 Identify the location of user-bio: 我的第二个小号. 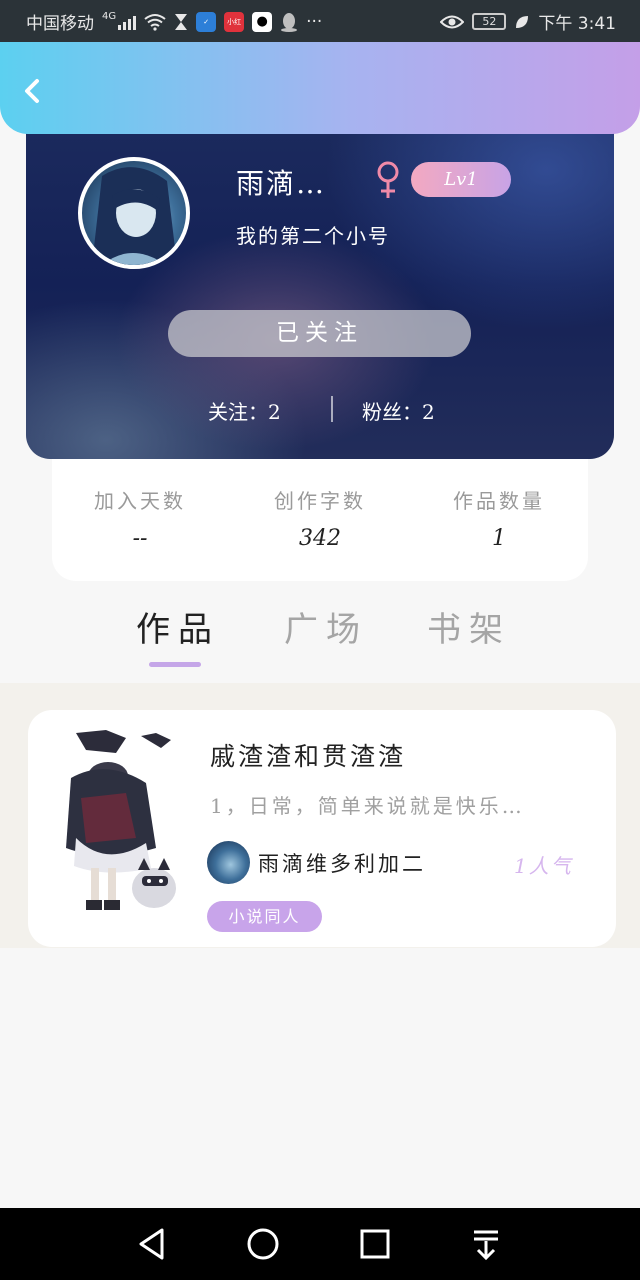
(313, 236).